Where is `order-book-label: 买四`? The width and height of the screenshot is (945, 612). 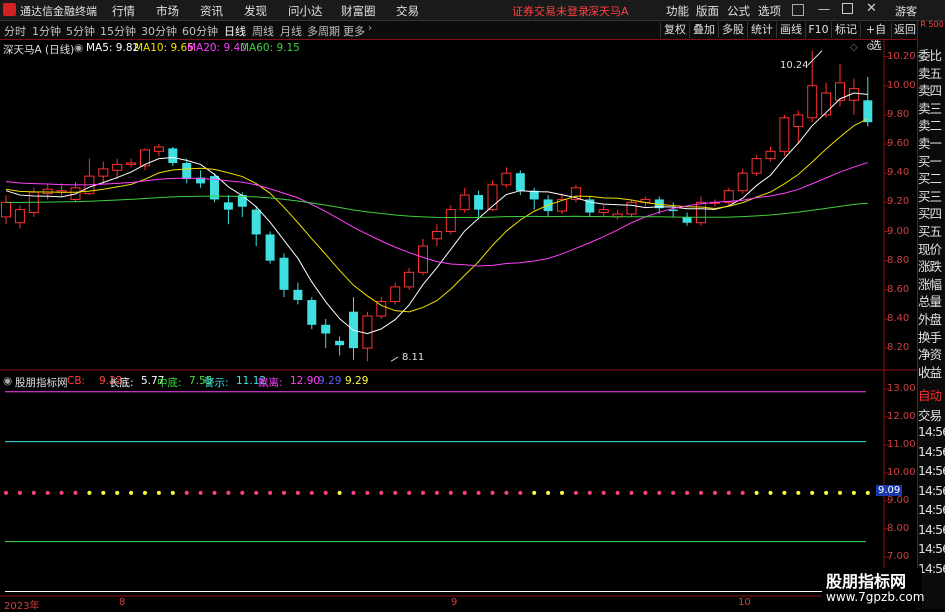 order-book-label: 买四 is located at coordinates (930, 214).